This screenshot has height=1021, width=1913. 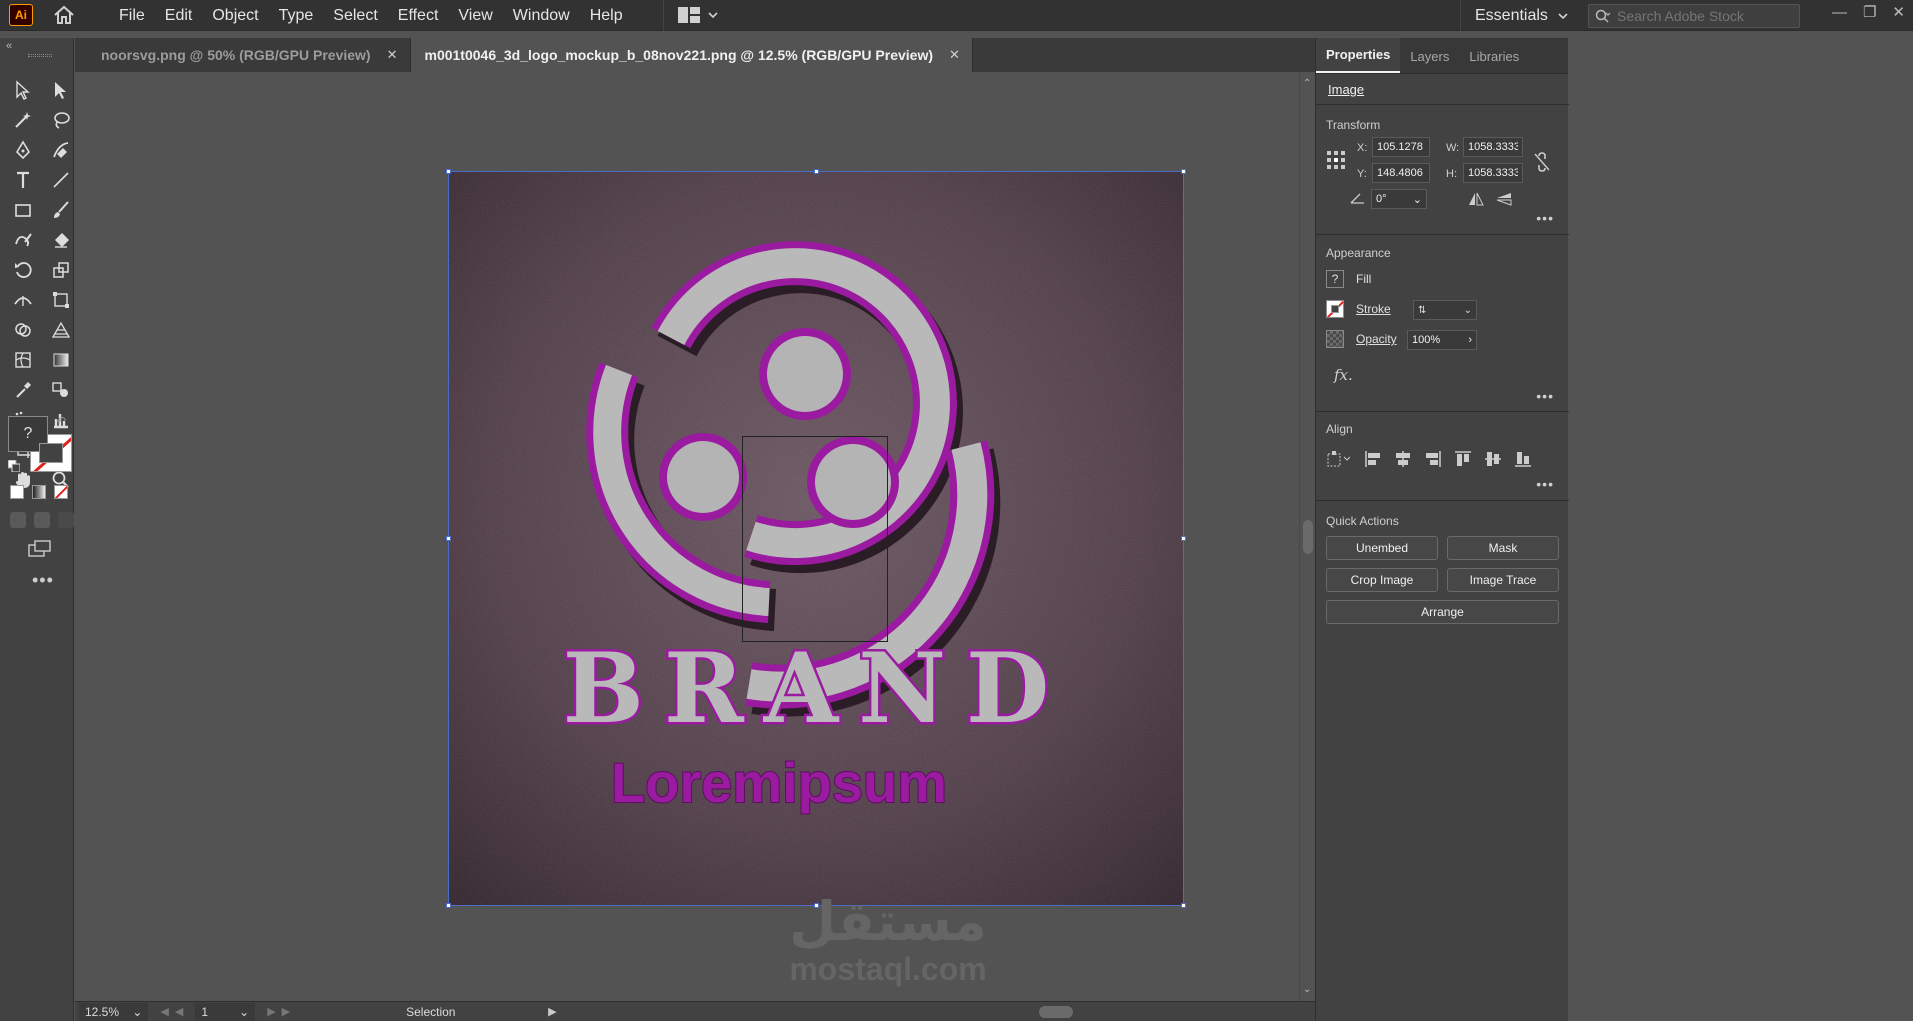 What do you see at coordinates (552, 1011) in the screenshot?
I see `play-icon: ▶` at bounding box center [552, 1011].